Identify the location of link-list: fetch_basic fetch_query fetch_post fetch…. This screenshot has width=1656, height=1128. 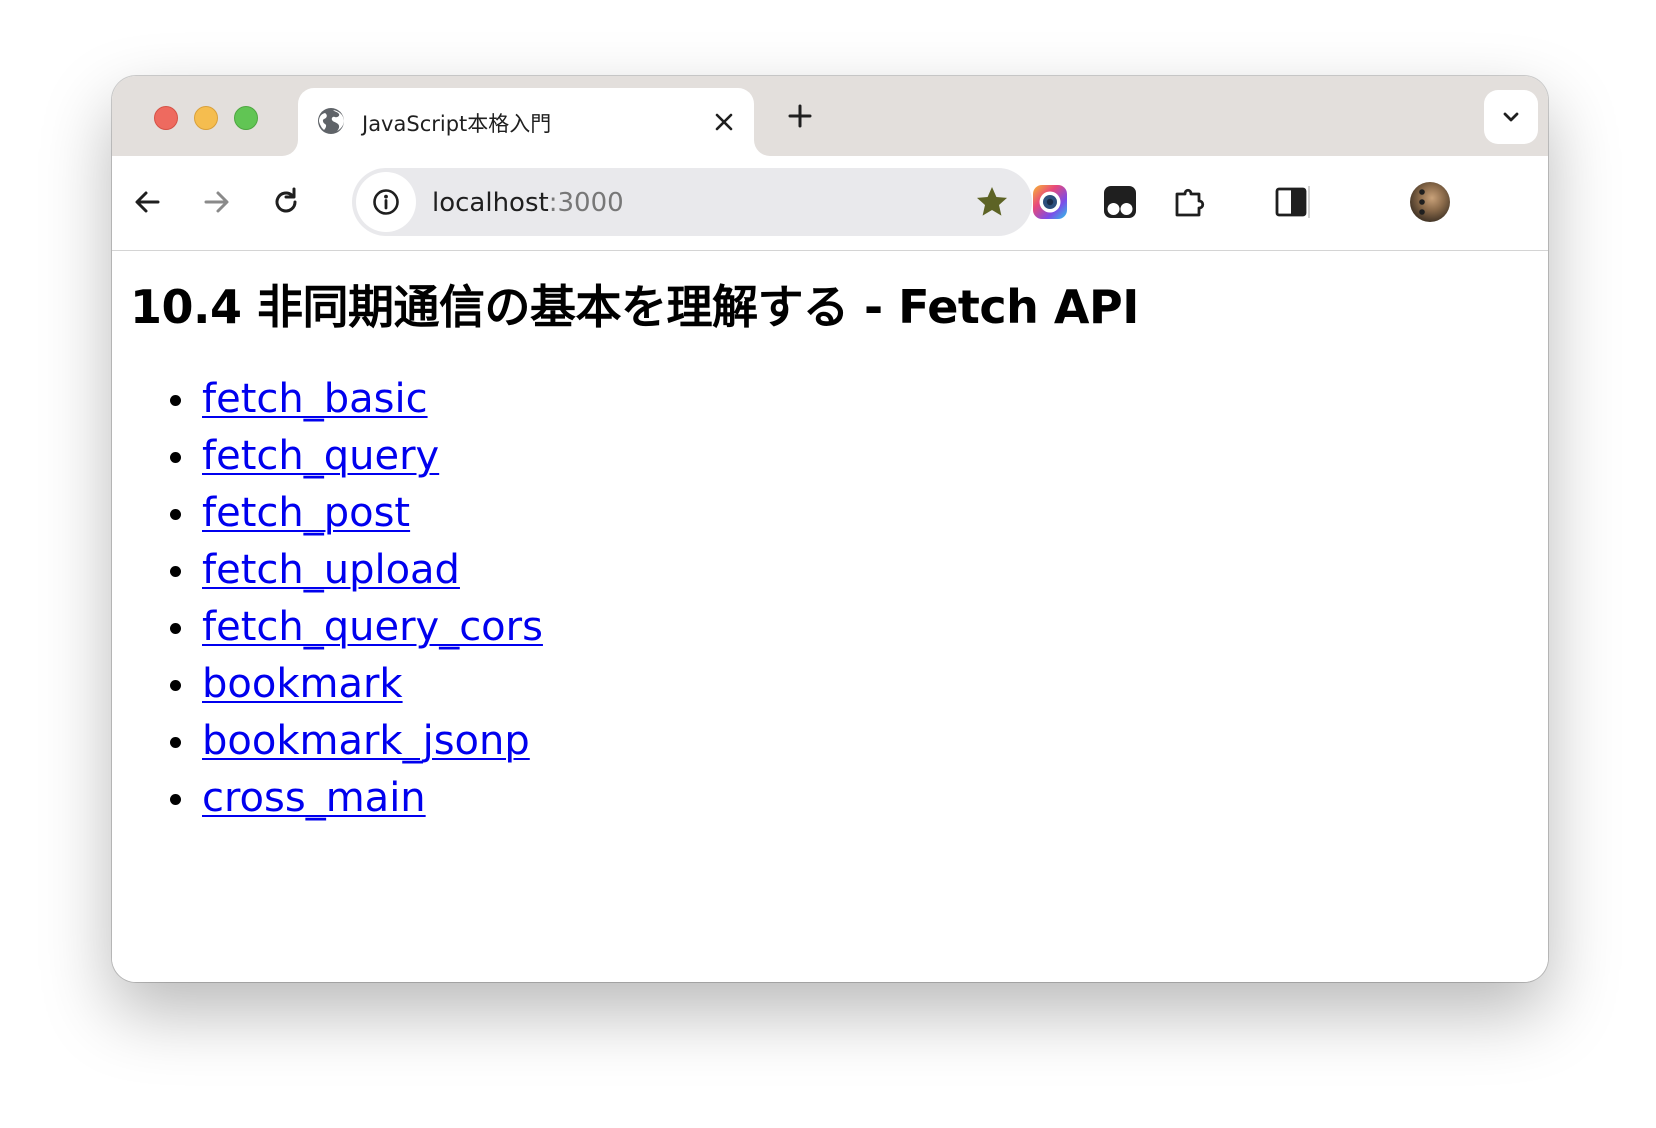
(337, 599).